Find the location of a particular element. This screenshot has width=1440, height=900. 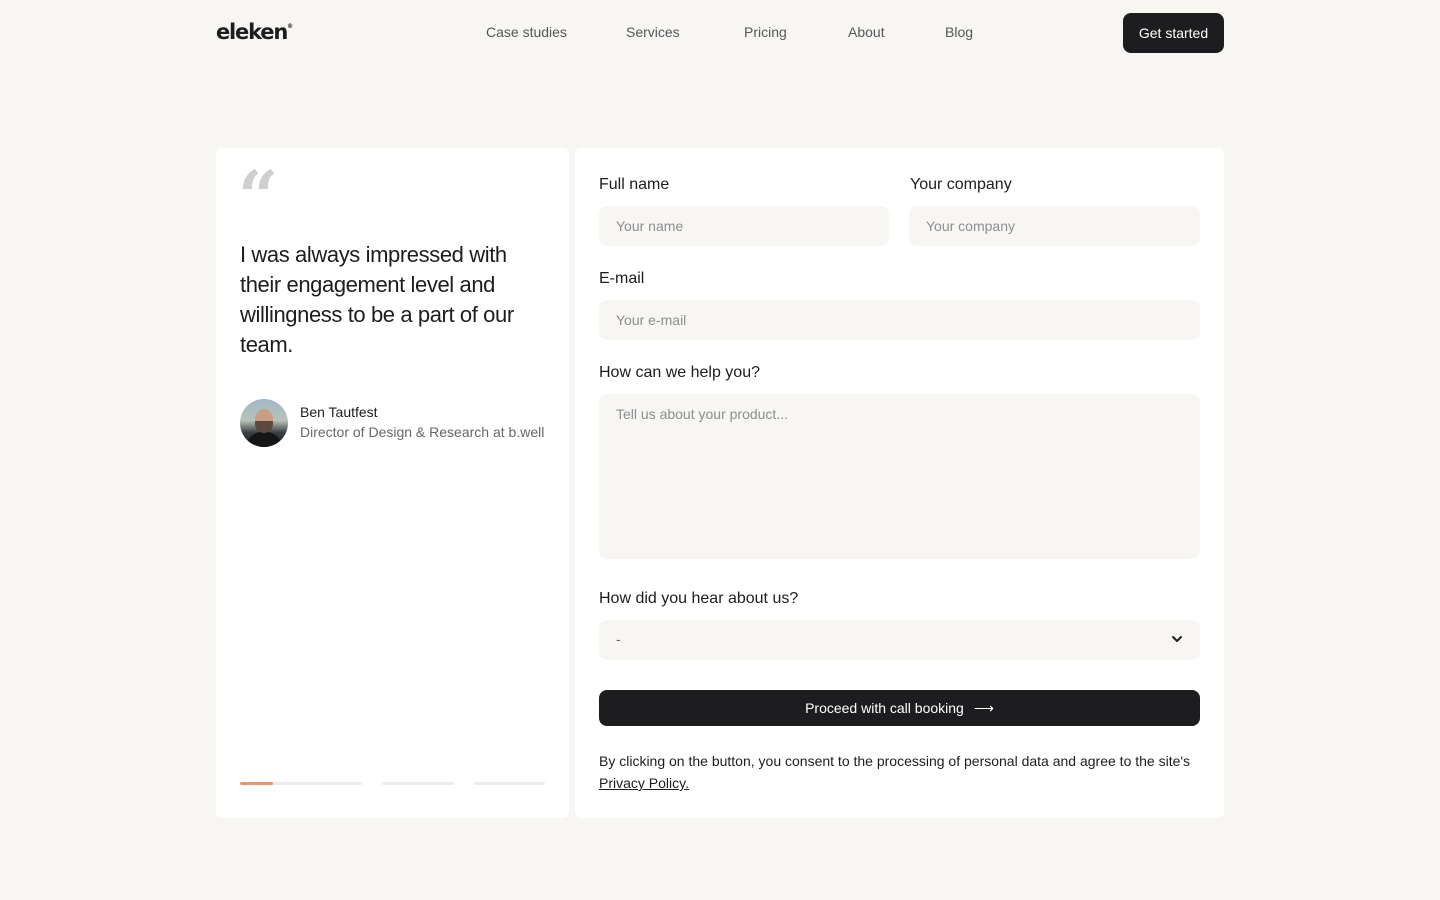

proceed-booking-button: Proceed with call booking ⟶ is located at coordinates (899, 708).